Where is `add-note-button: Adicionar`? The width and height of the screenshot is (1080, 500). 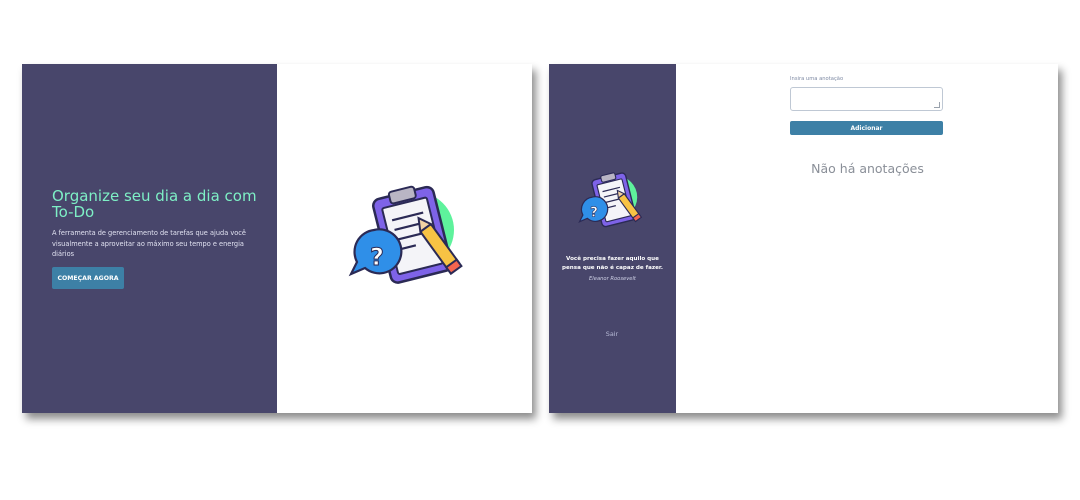 add-note-button: Adicionar is located at coordinates (866, 128).